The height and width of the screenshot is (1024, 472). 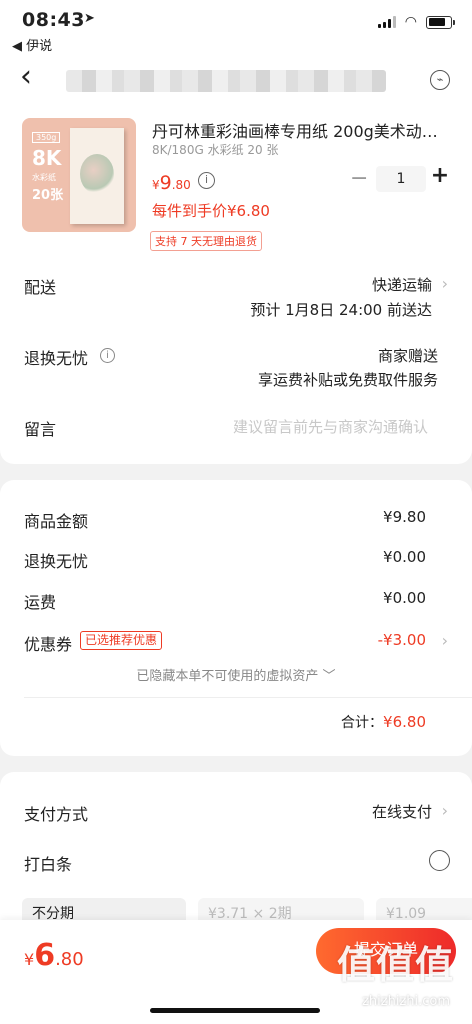 What do you see at coordinates (383, 722) in the screenshot?
I see `order-total: 合计：¥6.80` at bounding box center [383, 722].